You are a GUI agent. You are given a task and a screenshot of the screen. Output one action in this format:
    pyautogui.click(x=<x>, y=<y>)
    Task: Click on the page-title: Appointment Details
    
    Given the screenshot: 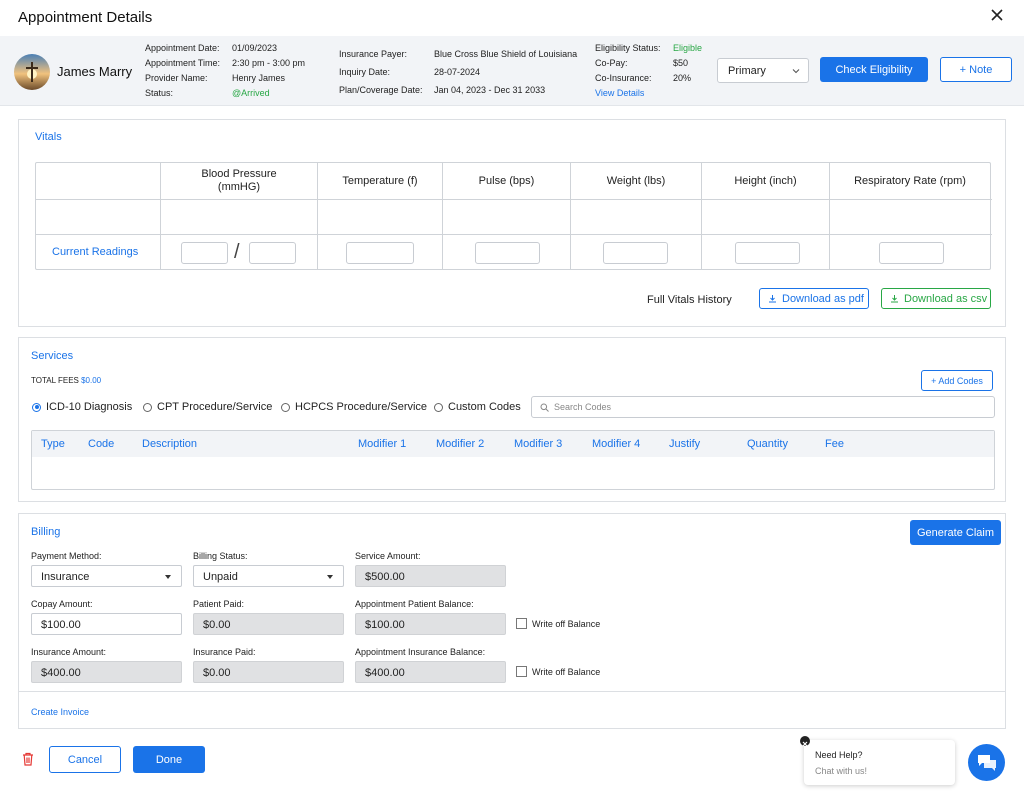 What is the action you would take?
    pyautogui.click(x=85, y=17)
    